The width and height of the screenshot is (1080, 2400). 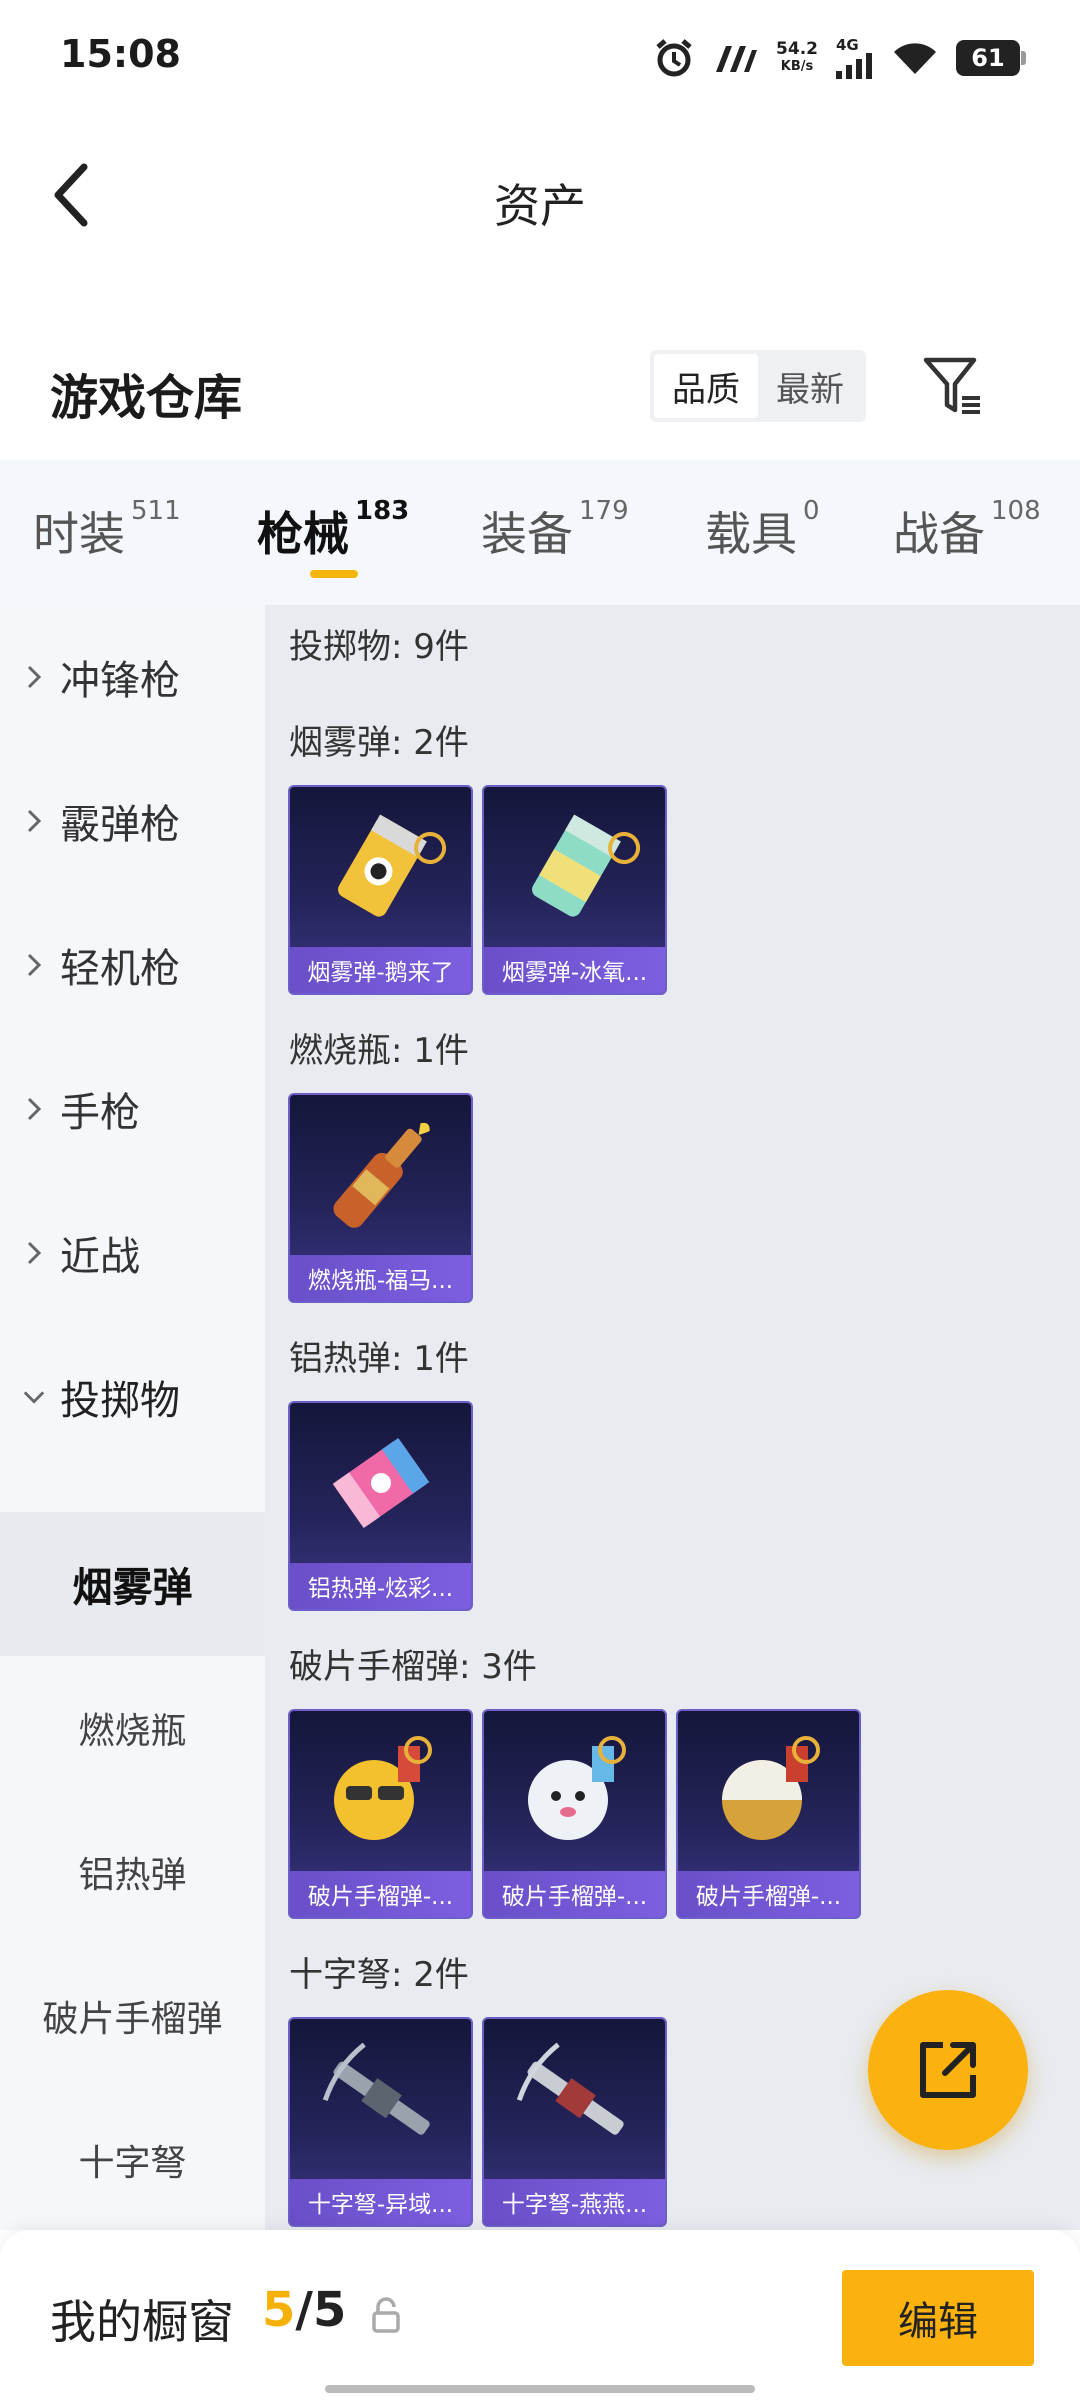 What do you see at coordinates (303, 534) in the screenshot?
I see `tab-label: 枪械` at bounding box center [303, 534].